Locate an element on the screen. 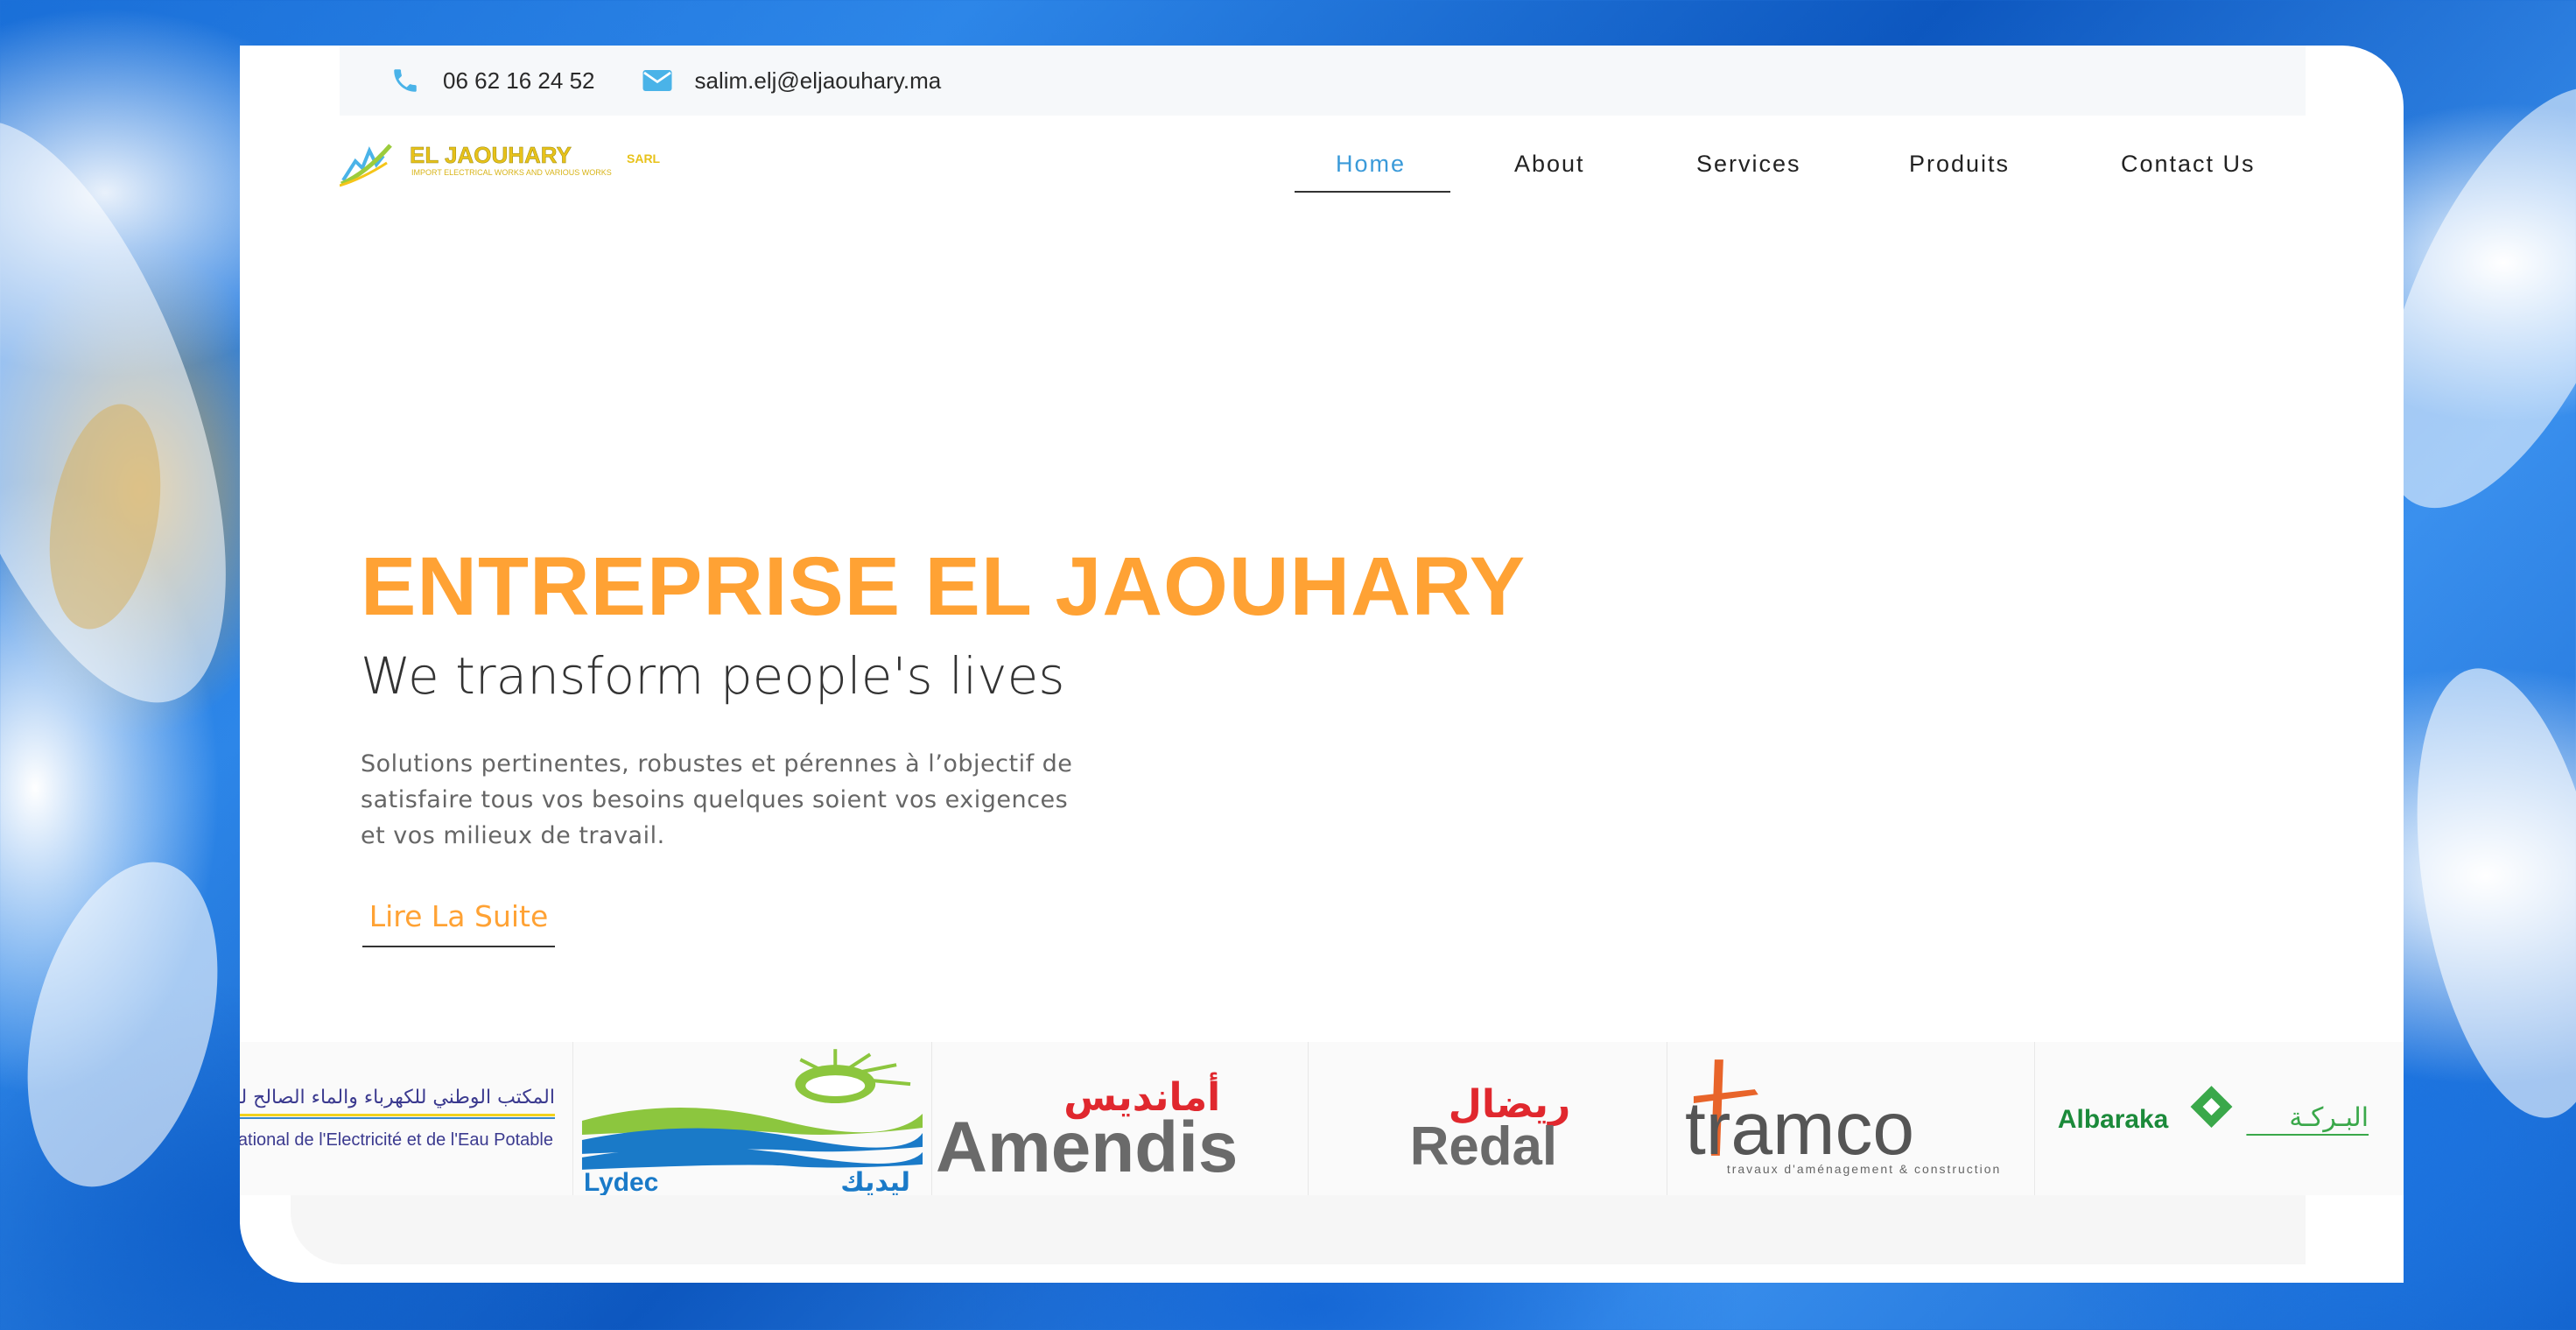 This screenshot has height=1330, width=2576. phone-contact: 06 62 16 24 52 is located at coordinates (492, 80).